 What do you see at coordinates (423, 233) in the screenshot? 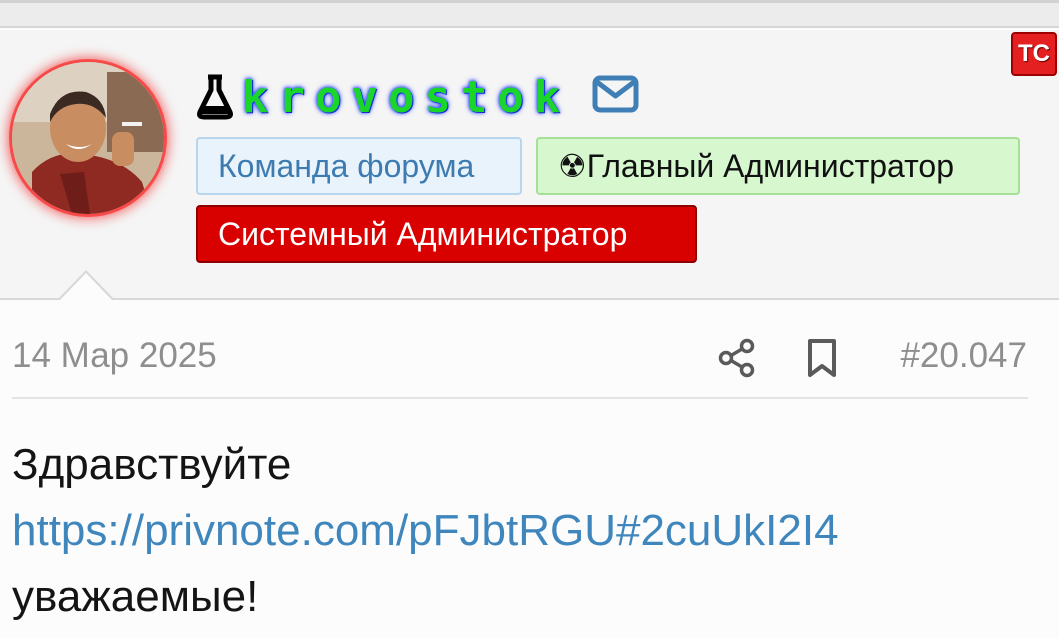
I see `badge-system-admin-label: Системный Администратор` at bounding box center [423, 233].